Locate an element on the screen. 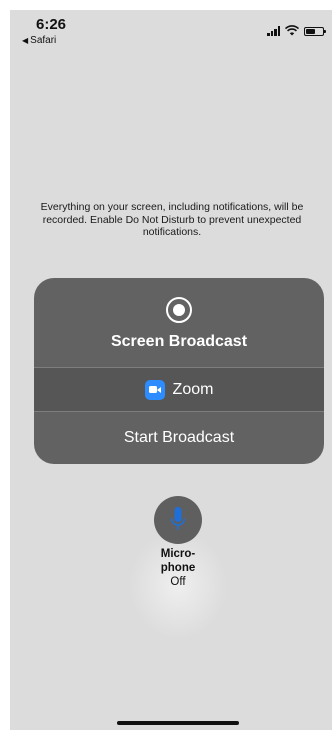 The height and width of the screenshot is (730, 336). status-time: 6:26 is located at coordinates (51, 24).